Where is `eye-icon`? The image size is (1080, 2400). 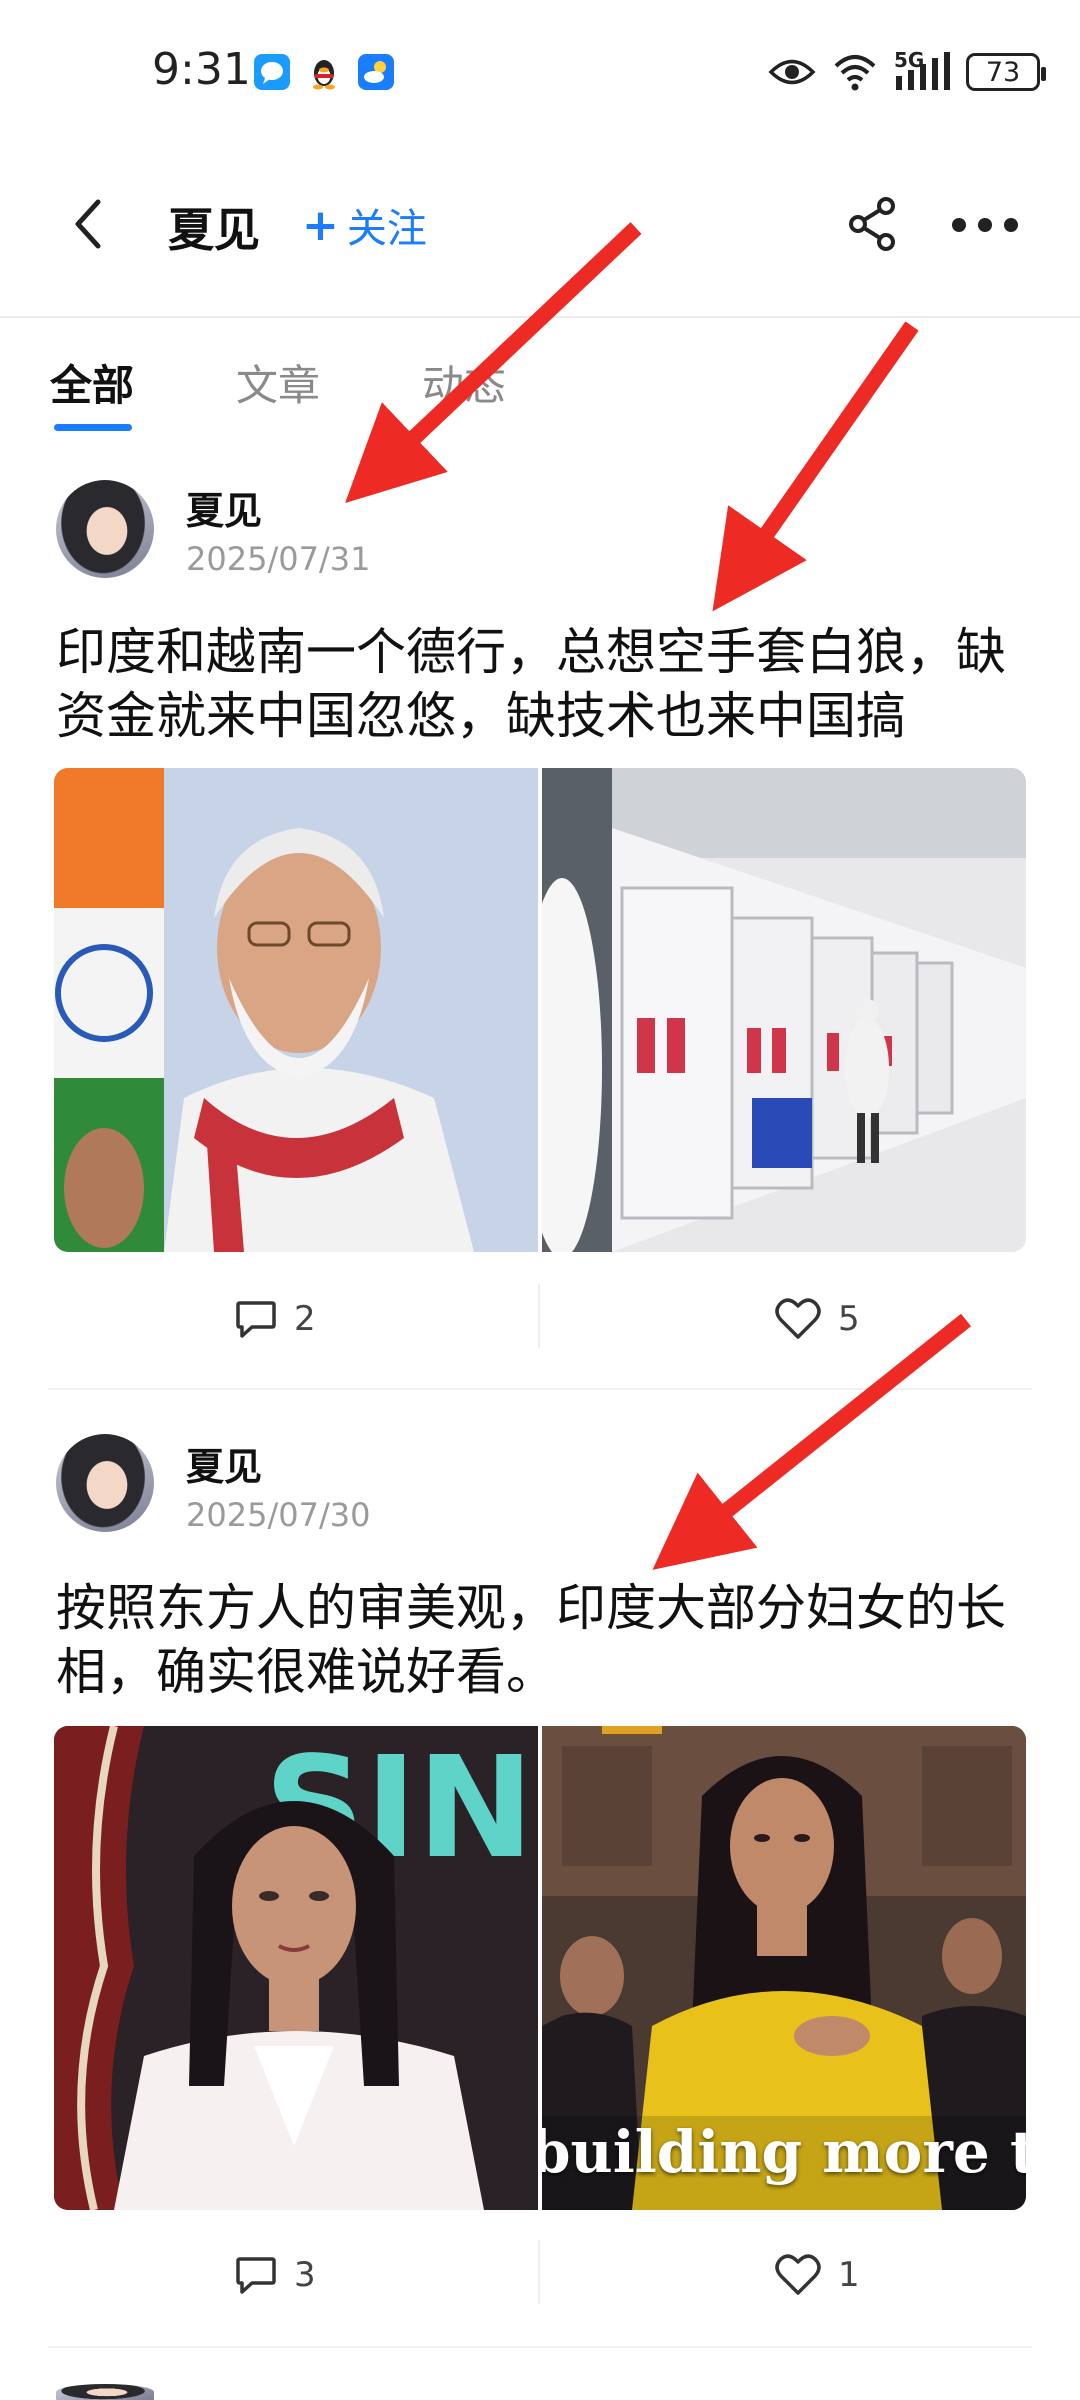
eye-icon is located at coordinates (792, 72).